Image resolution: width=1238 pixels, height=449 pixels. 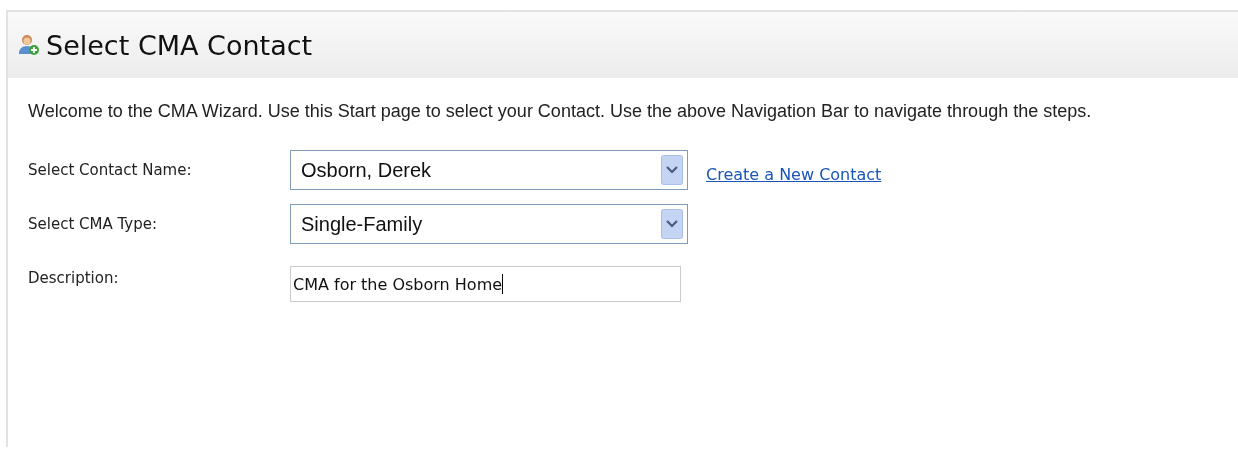 What do you see at coordinates (93, 224) in the screenshot?
I see `field-label: Select CMA Type:` at bounding box center [93, 224].